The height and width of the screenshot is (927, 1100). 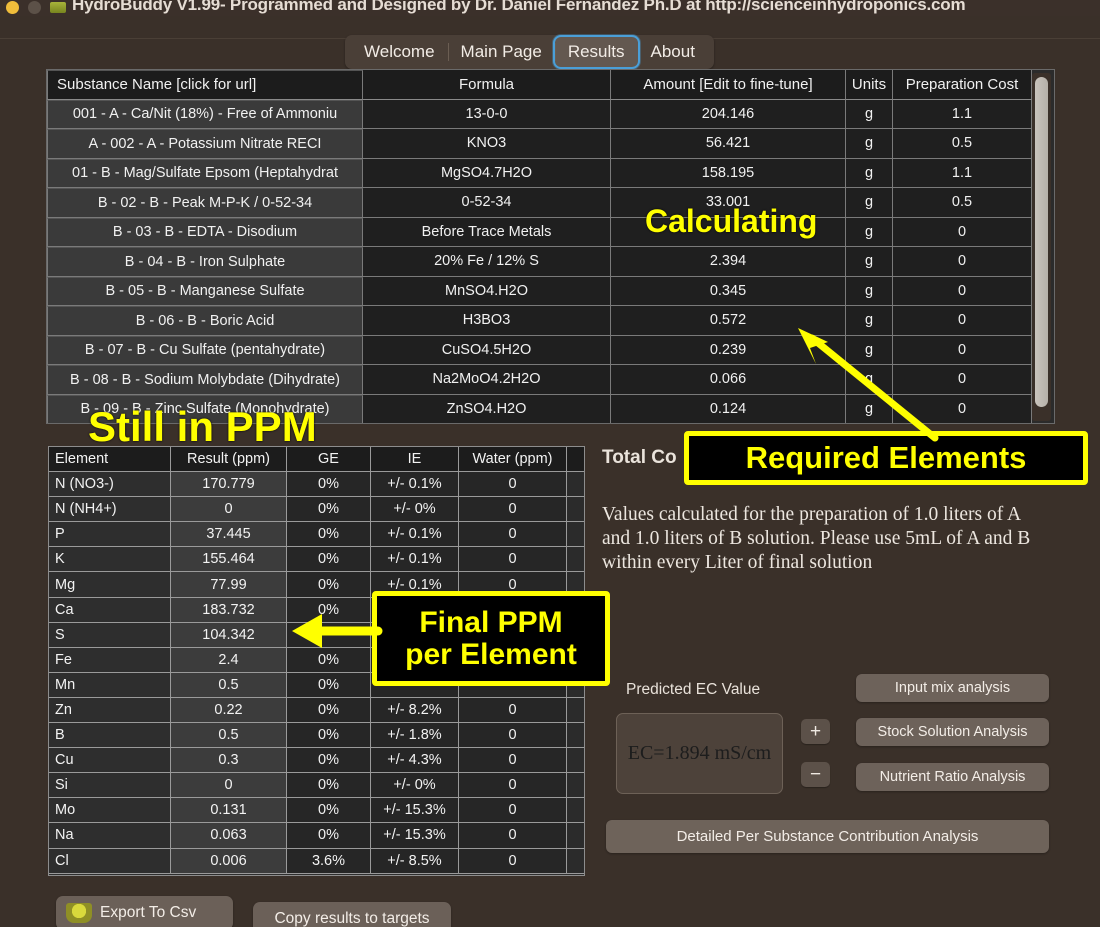 I want to click on elements-cell-el: Fe, so click(x=110, y=660).